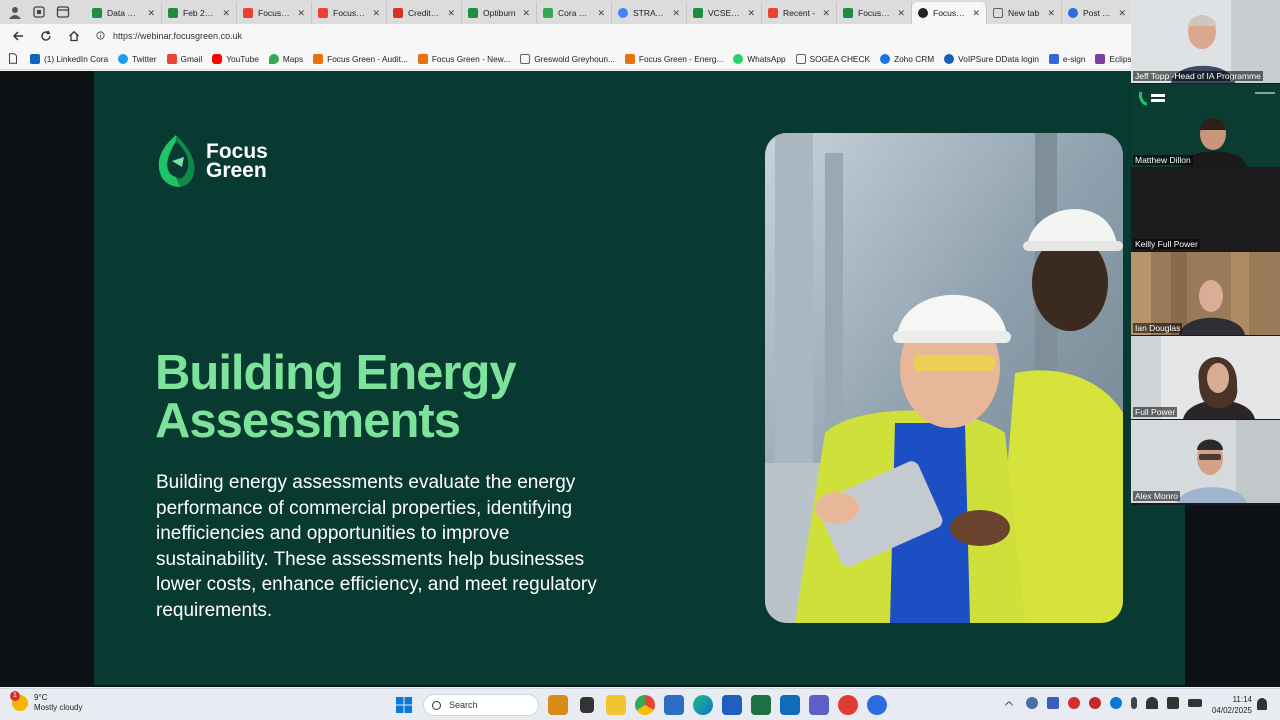 The width and height of the screenshot is (1280, 720). Describe the element at coordinates (674, 705) in the screenshot. I see `store-icon` at that location.